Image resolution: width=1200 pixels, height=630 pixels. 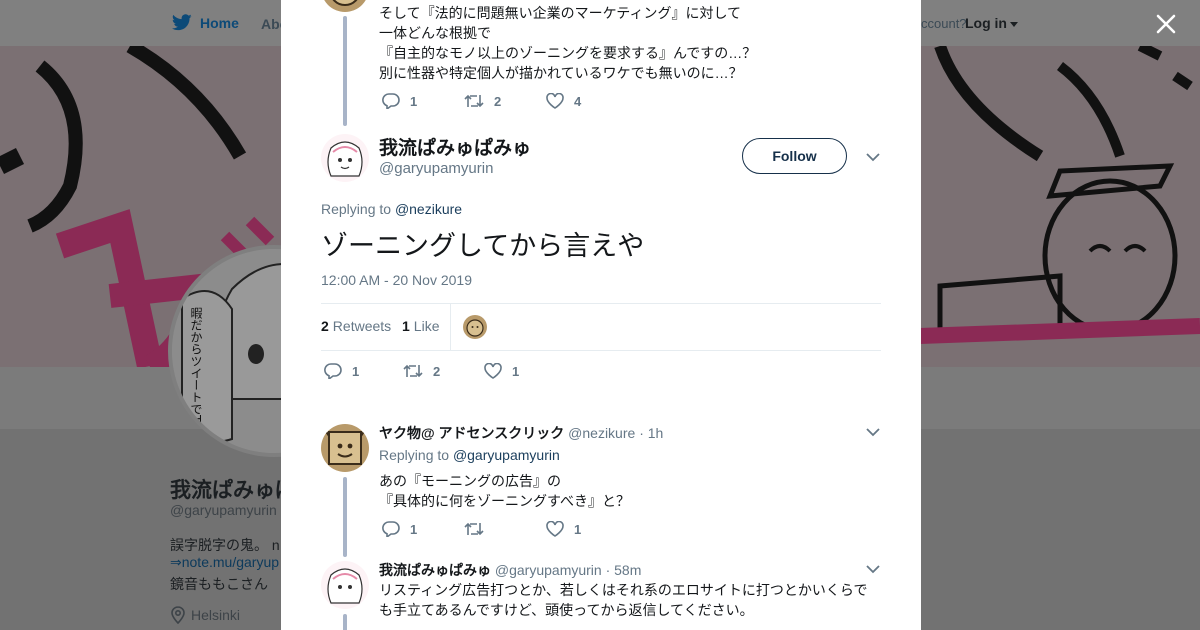 What do you see at coordinates (426, 326) in the screenshot?
I see `like-stat-label: Like` at bounding box center [426, 326].